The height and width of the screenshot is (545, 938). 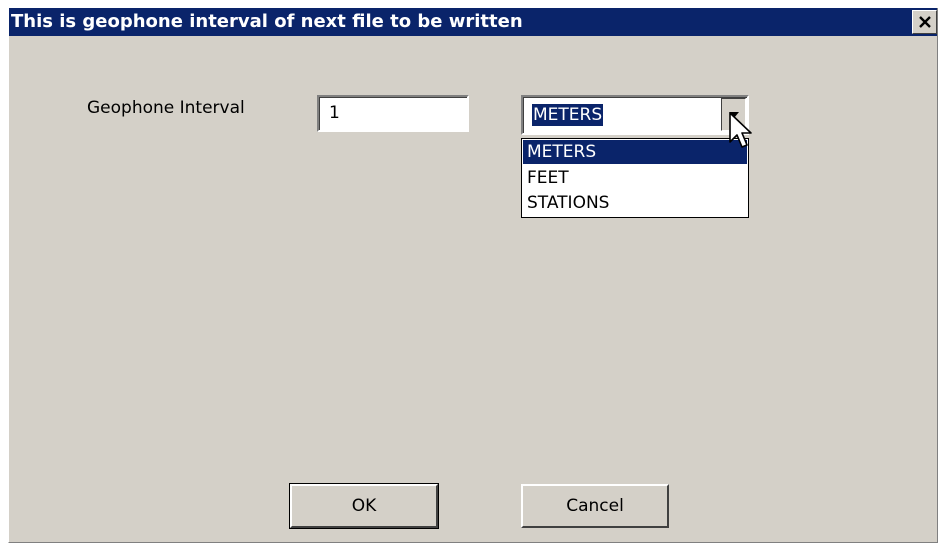 What do you see at coordinates (635, 152) in the screenshot?
I see `units-option-meters: METERS` at bounding box center [635, 152].